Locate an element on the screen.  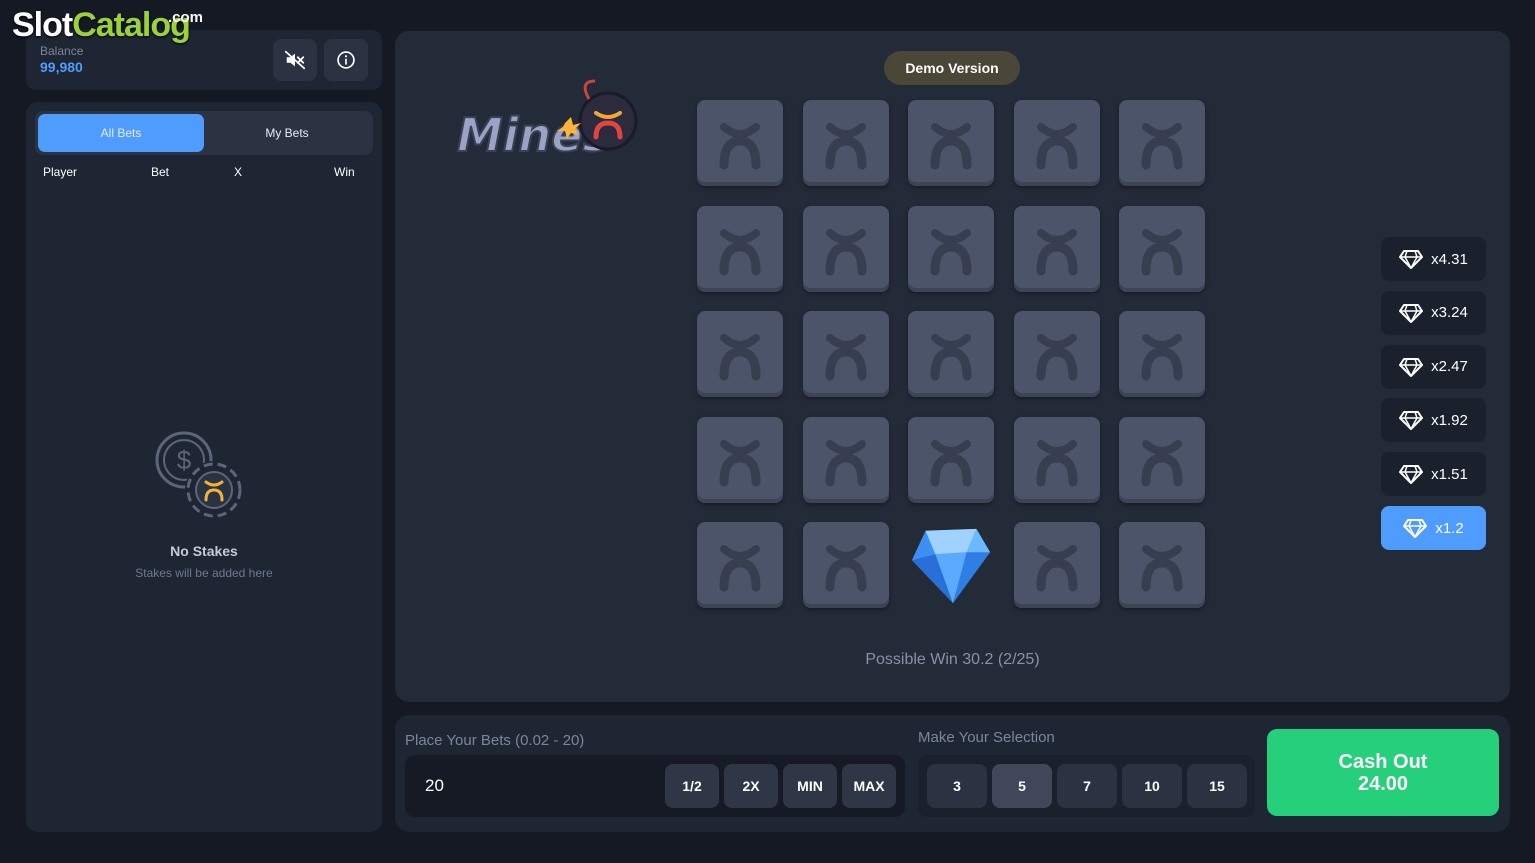
speaker-muted-icon is located at coordinates (295, 60).